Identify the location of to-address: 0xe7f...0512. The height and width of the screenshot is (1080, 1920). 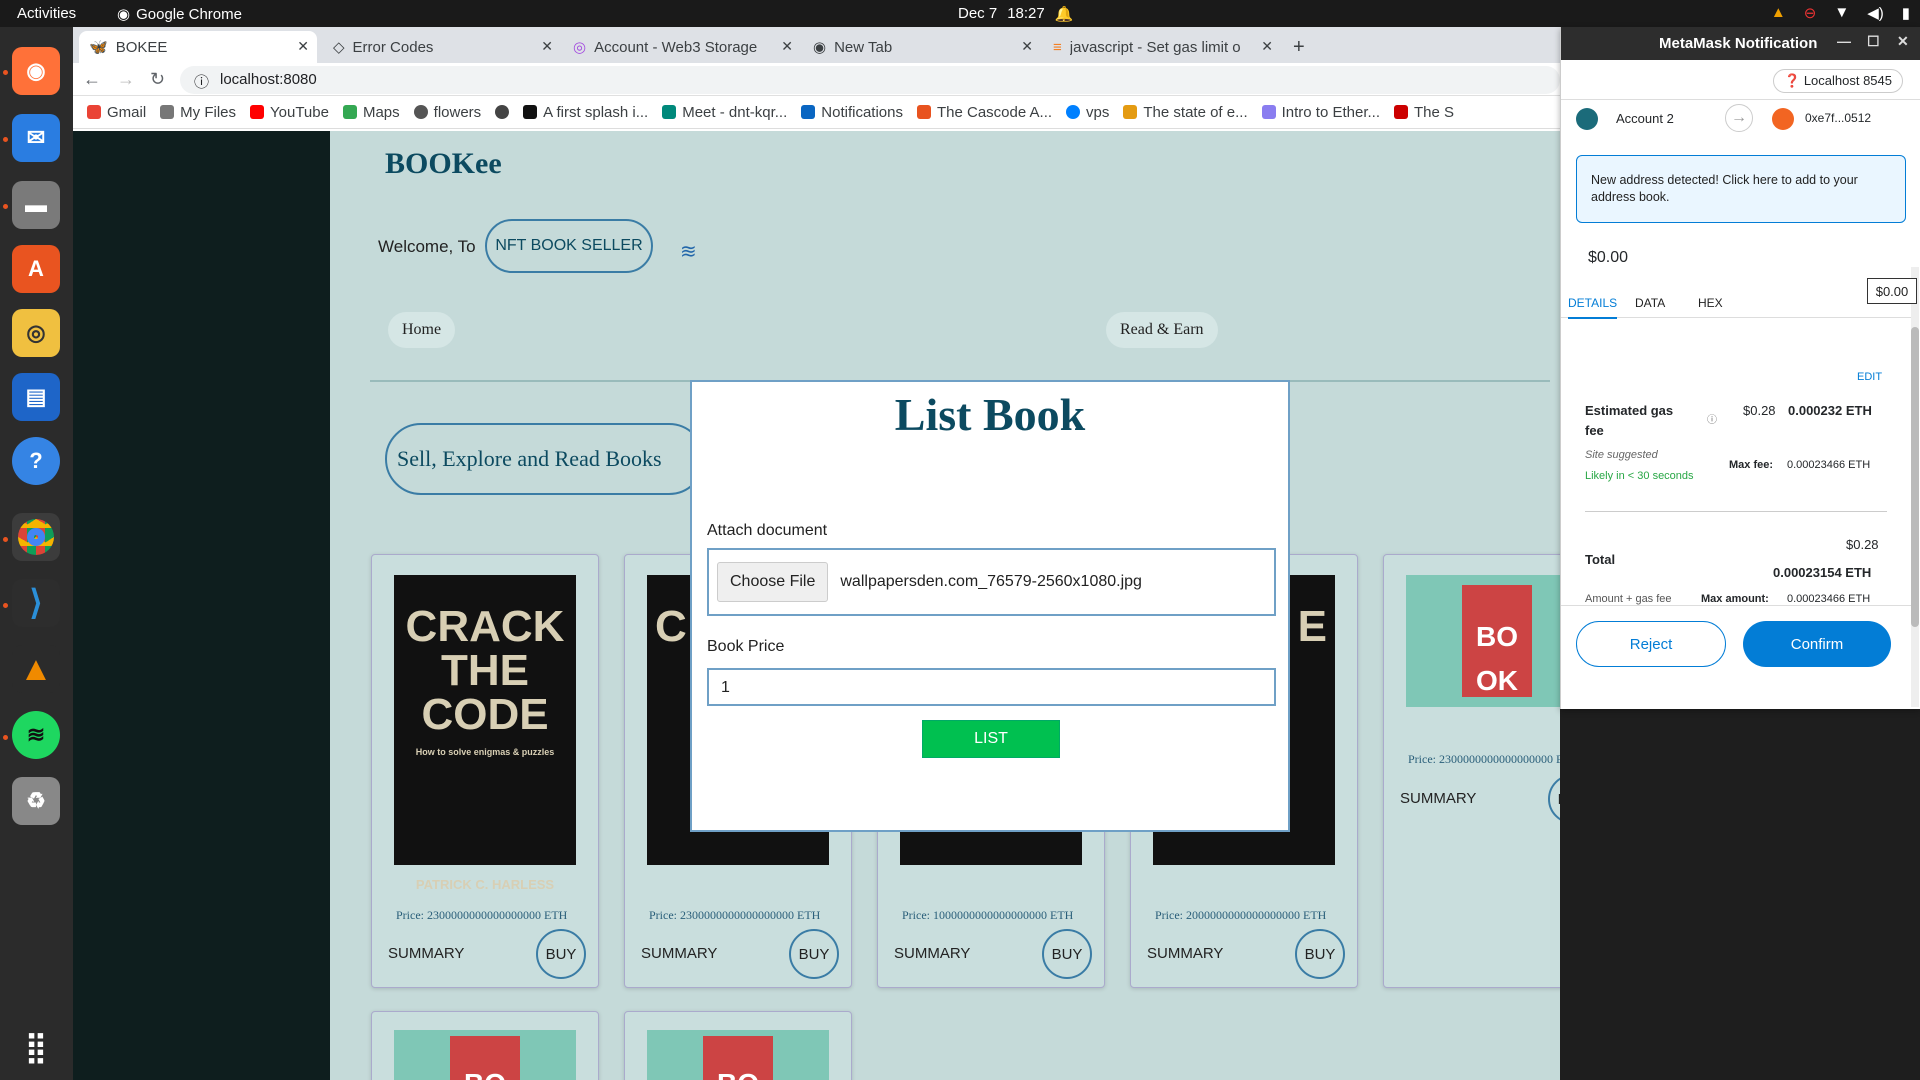
(1838, 118).